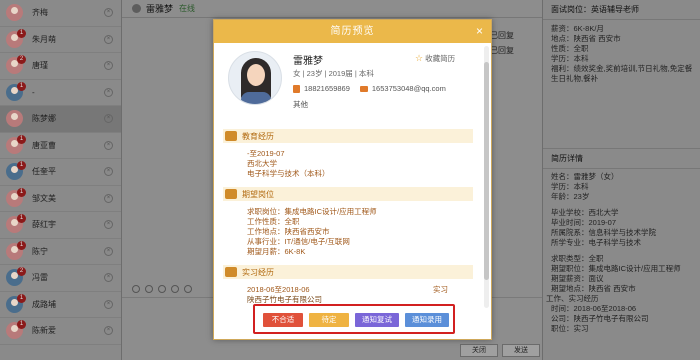  I want to click on contact-item: 1 朱月萌 ×, so click(60, 40).